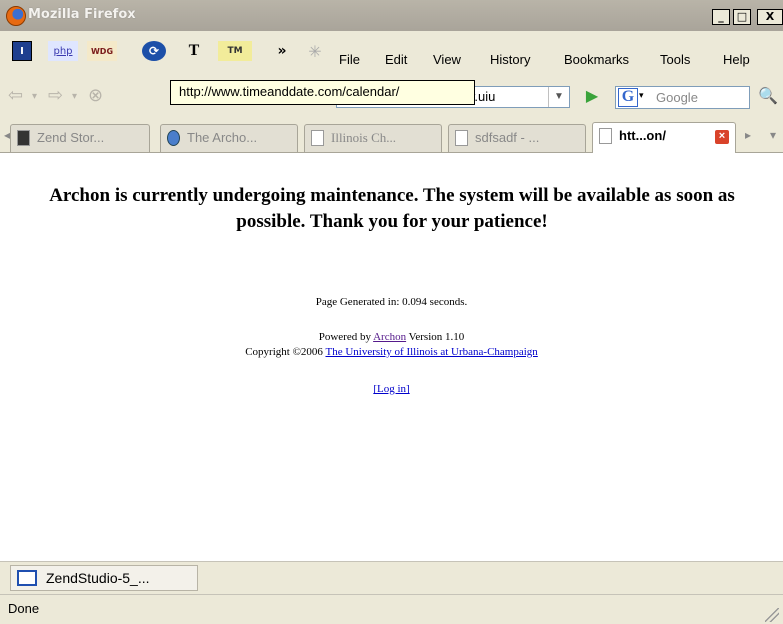 The height and width of the screenshot is (624, 783). I want to click on throbber-icon: ✳, so click(315, 51).